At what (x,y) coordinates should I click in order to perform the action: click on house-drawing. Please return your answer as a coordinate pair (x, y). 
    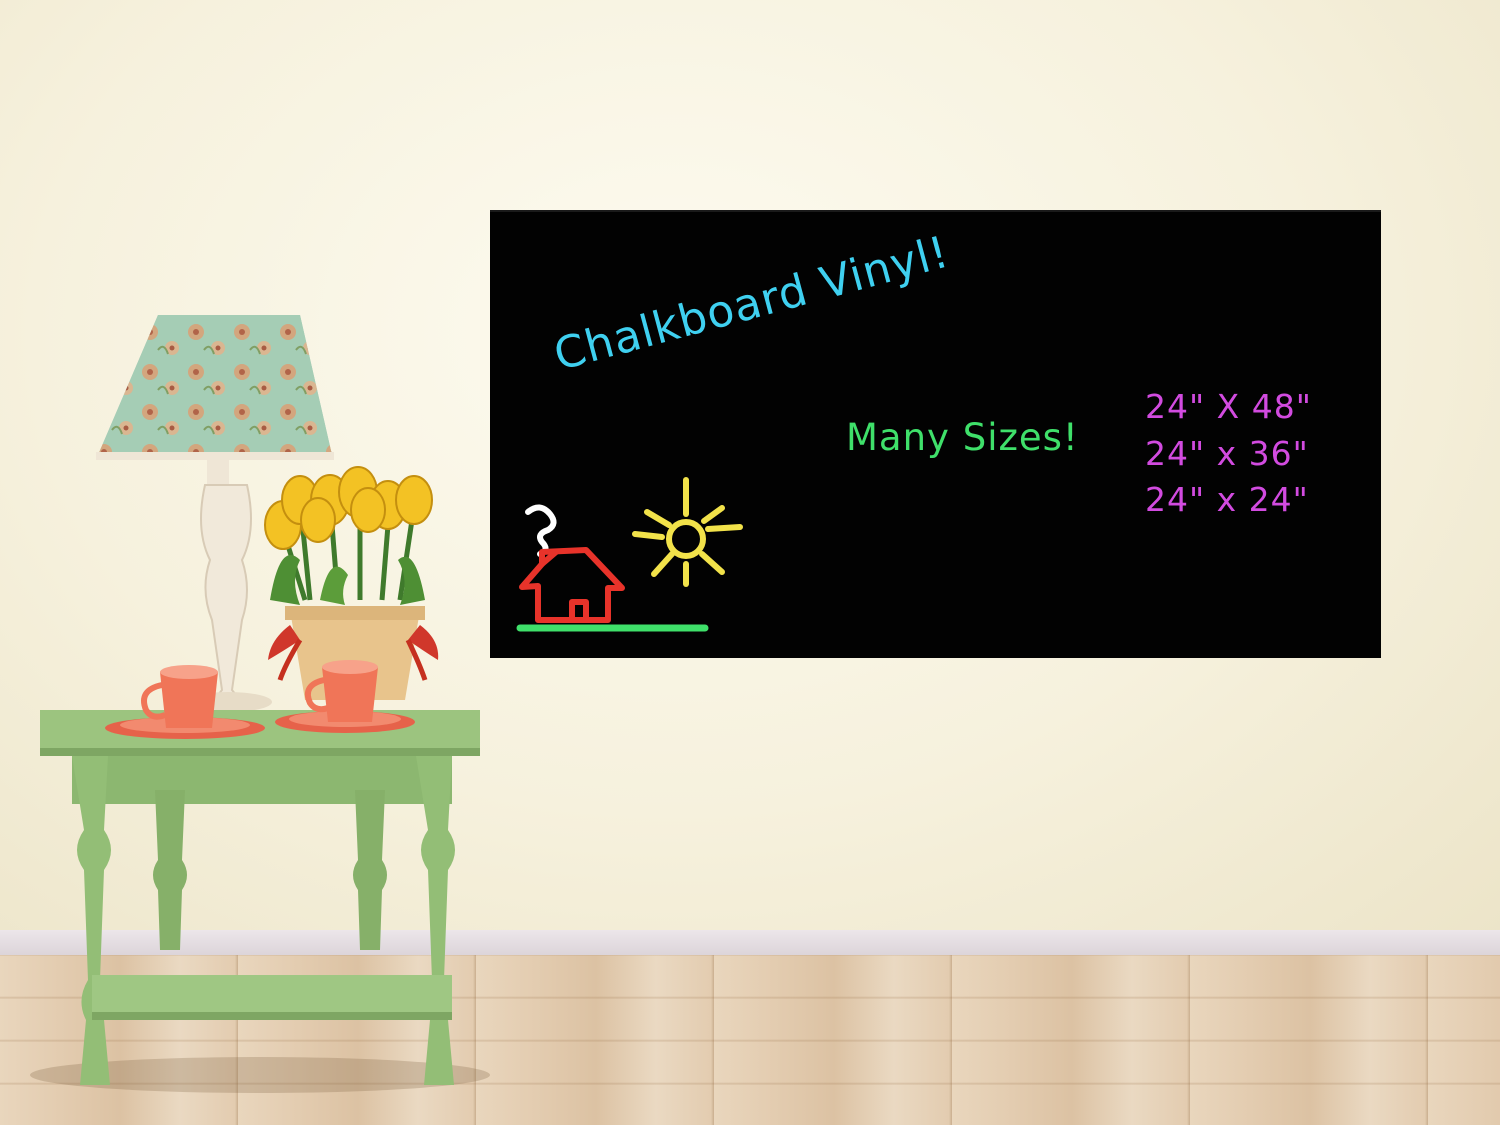
    Looking at the image, I should click on (572, 585).